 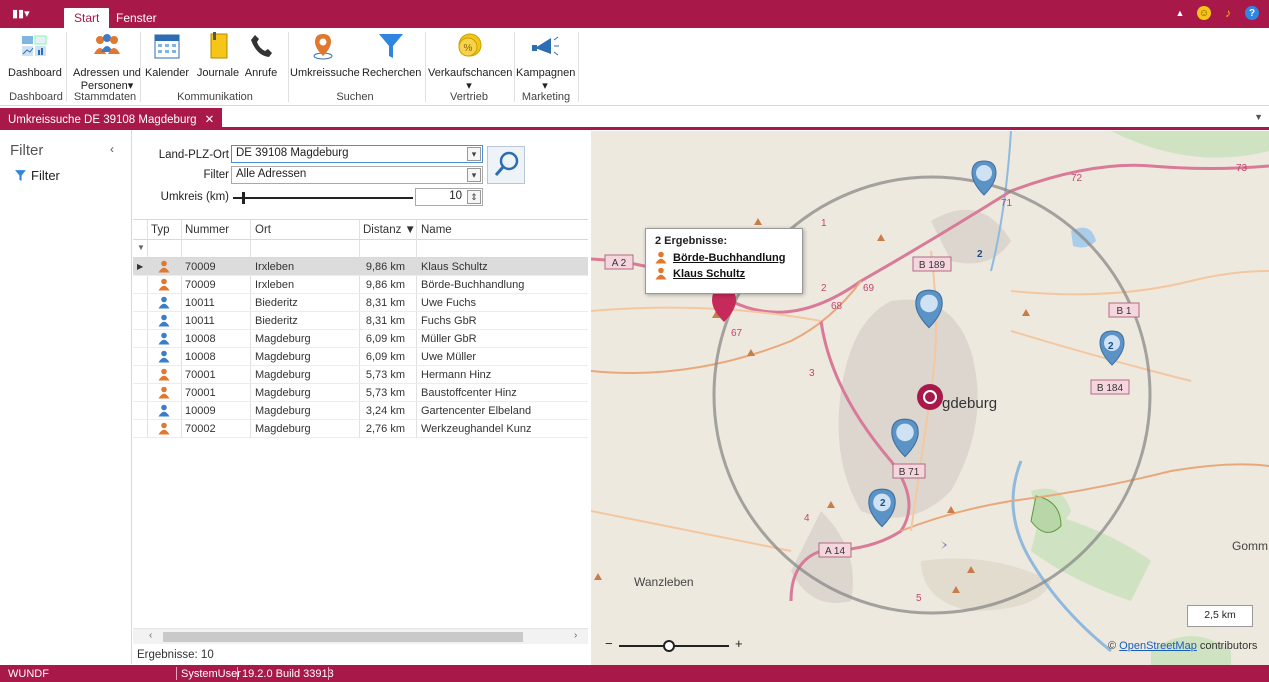 I want to click on scroll-right-icon: ›, so click(x=575, y=635).